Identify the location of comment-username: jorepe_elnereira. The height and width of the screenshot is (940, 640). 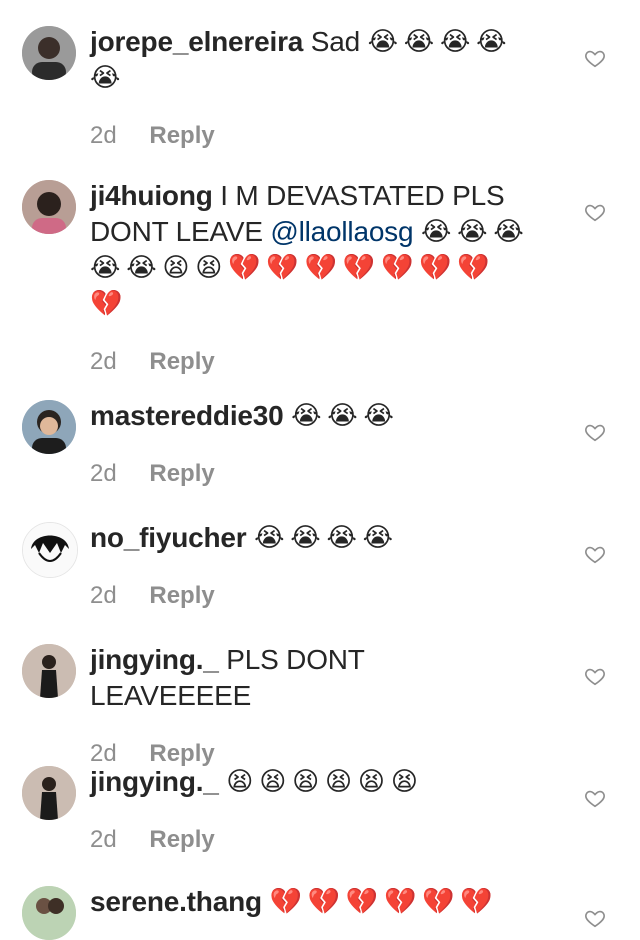
(196, 41).